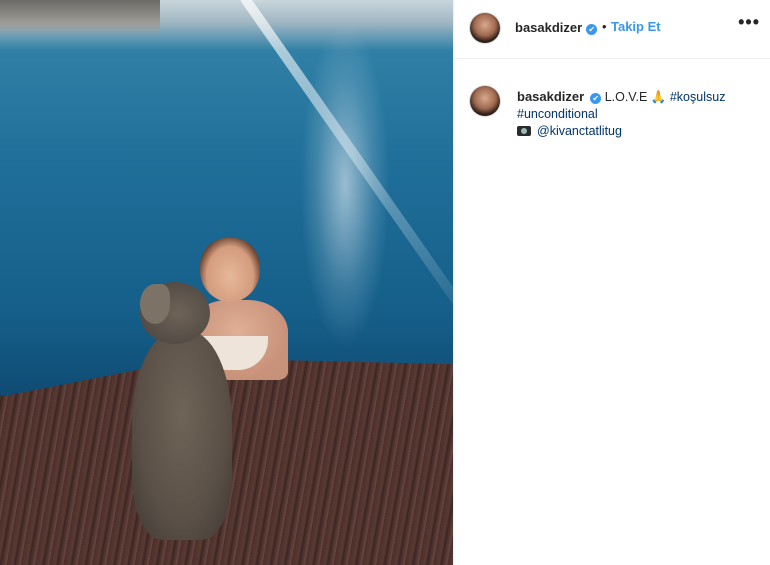 The image size is (770, 565). Describe the element at coordinates (557, 114) in the screenshot. I see `hashtag-unconditional: #unconditional` at that location.